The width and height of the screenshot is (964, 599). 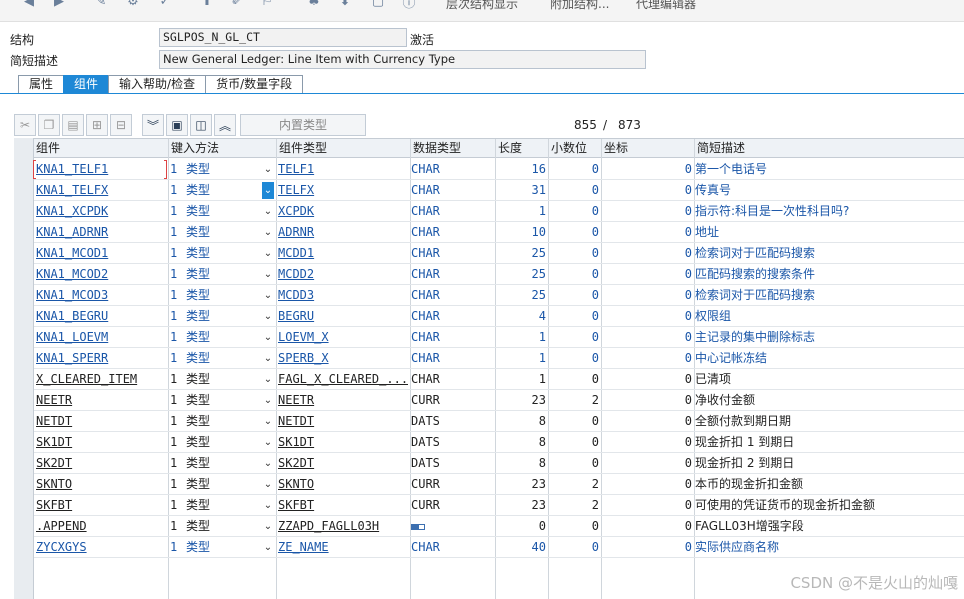 I want to click on component-type-cell: BEGRU, so click(x=343, y=316).